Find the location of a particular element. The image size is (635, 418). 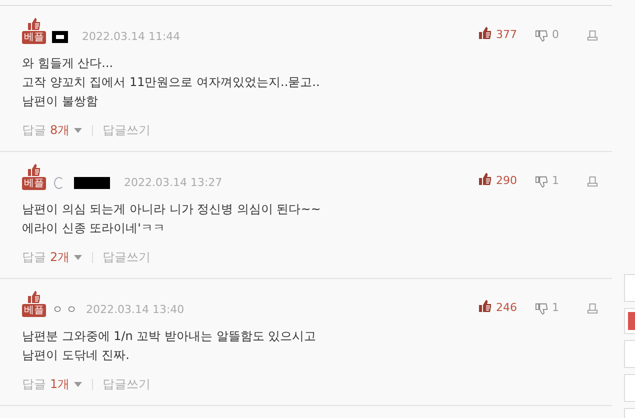

profile-icon is located at coordinates (59, 183).